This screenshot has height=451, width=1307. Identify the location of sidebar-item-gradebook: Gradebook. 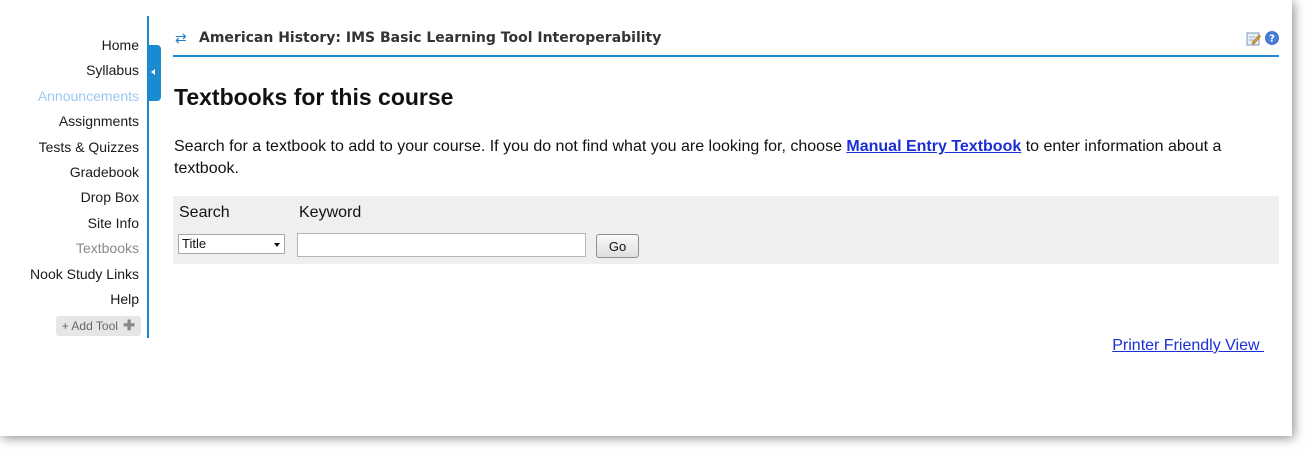
(69, 172).